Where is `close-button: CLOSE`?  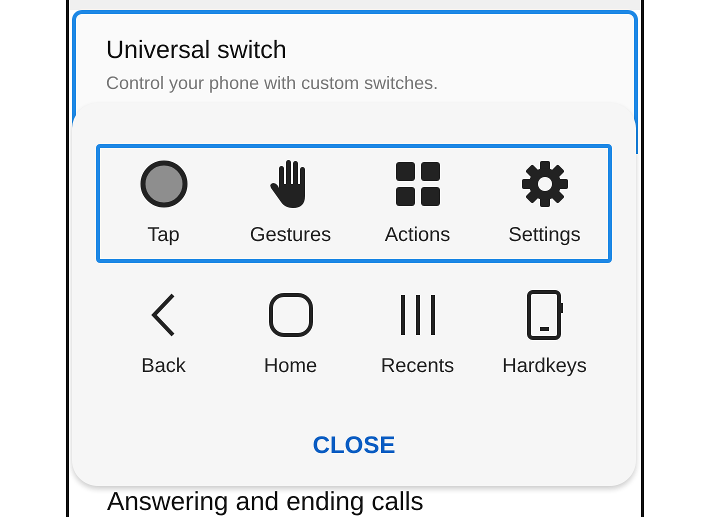
close-button: CLOSE is located at coordinates (354, 446).